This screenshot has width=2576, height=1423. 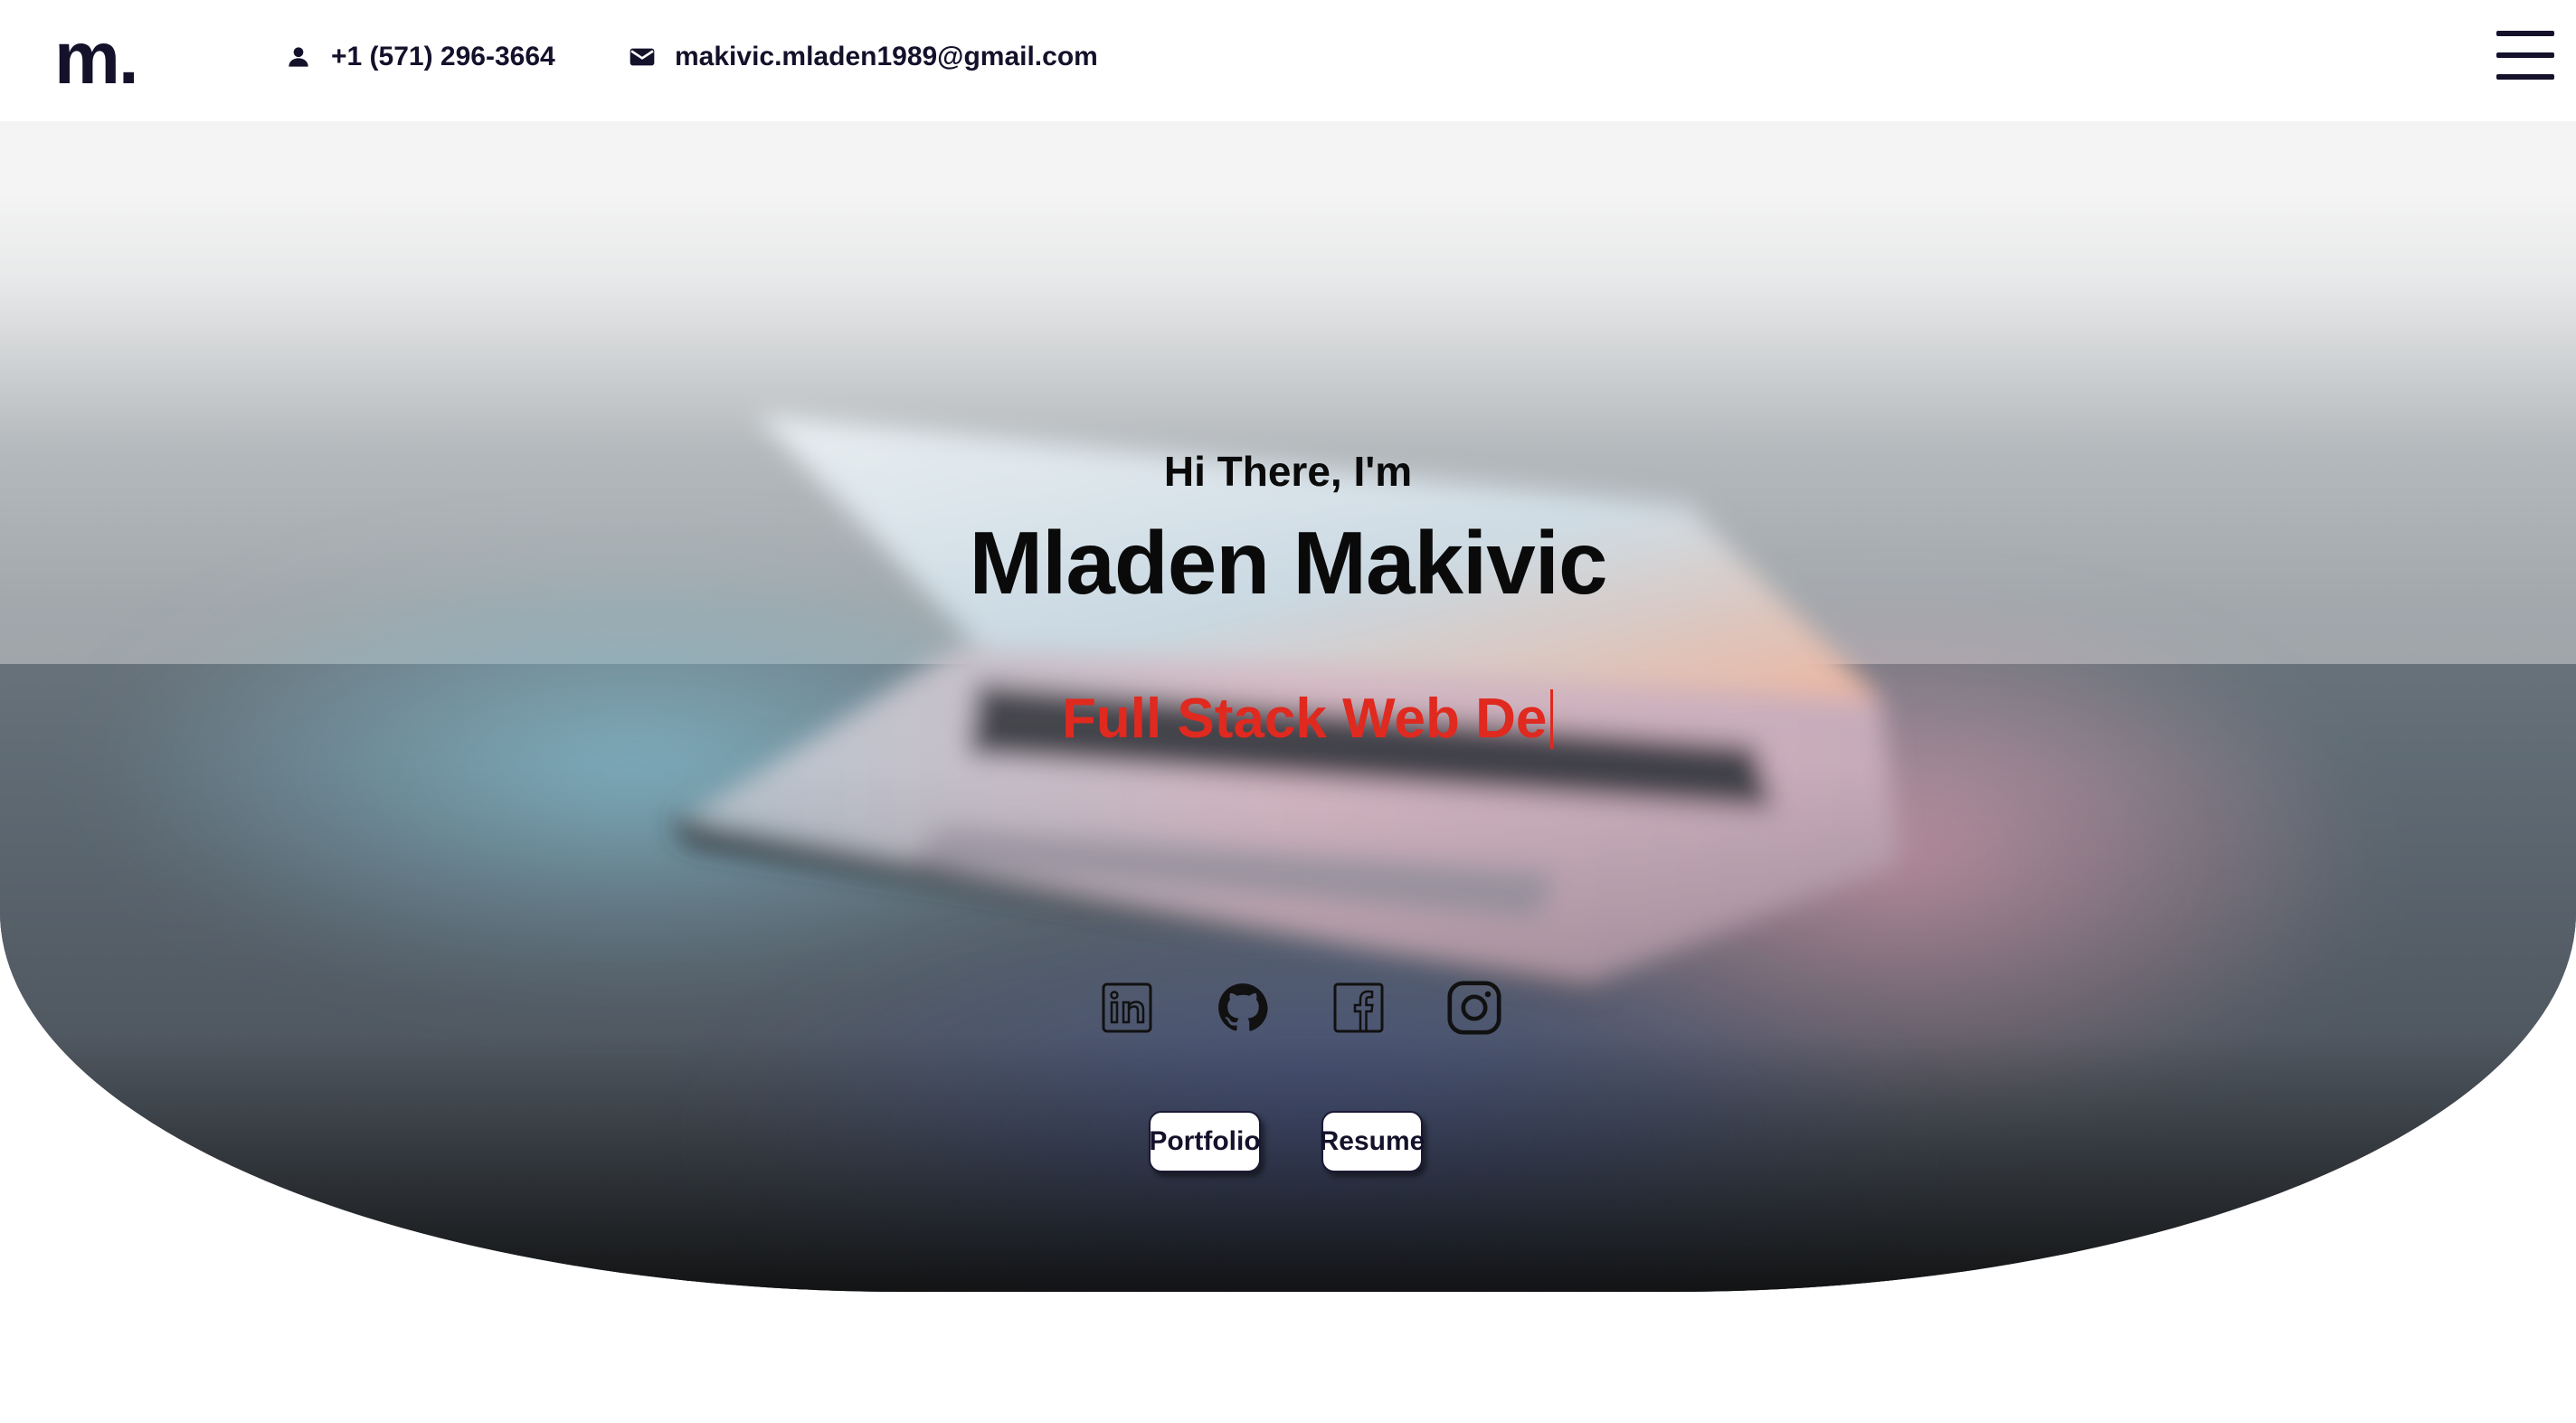 I want to click on hero-name: Mladen Makivic, so click(x=1289, y=562).